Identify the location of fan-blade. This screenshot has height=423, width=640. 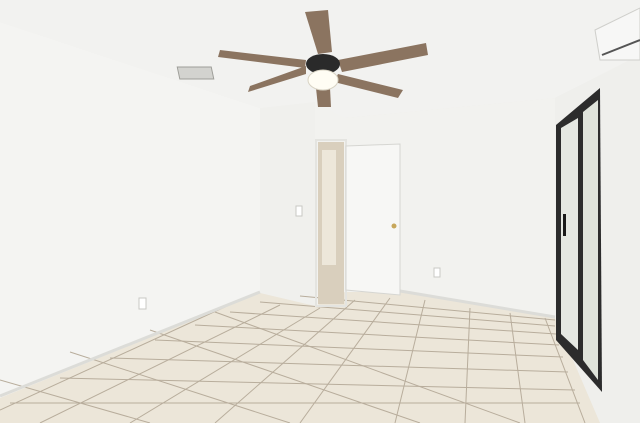
(323, 97).